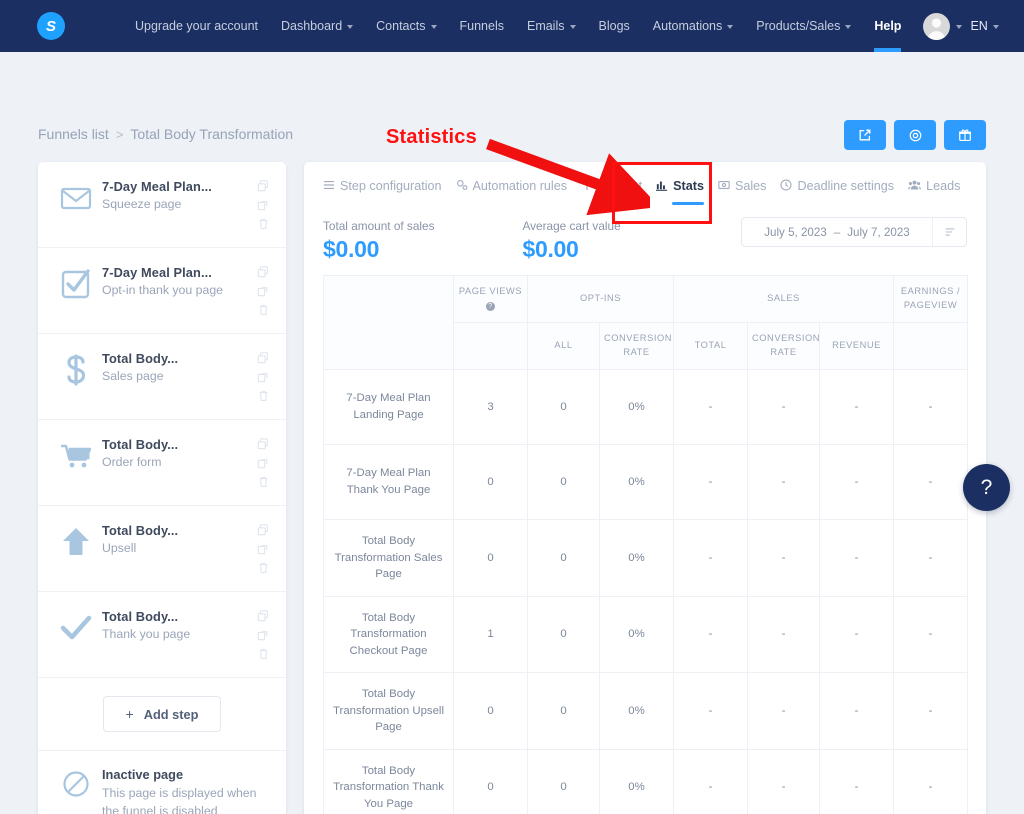 This screenshot has width=1024, height=814. I want to click on funnel-step-row: Total Body... Upsell, so click(162, 549).